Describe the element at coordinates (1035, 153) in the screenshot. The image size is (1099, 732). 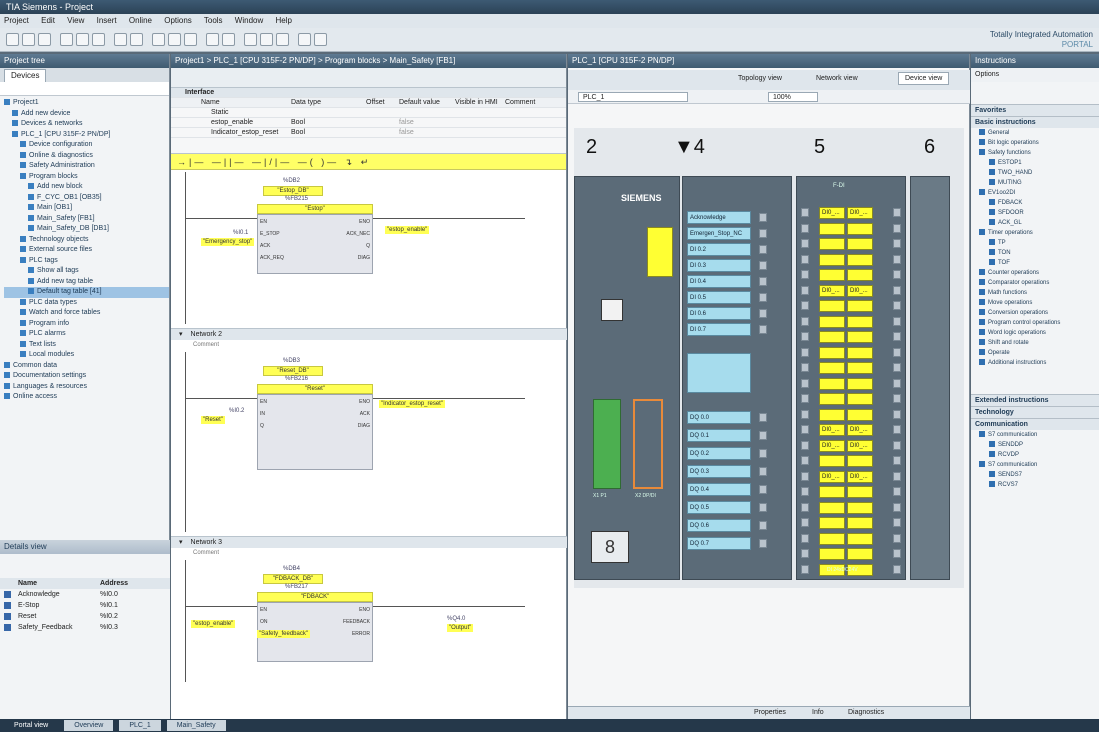
I see `instruction-item: Safety functions` at that location.